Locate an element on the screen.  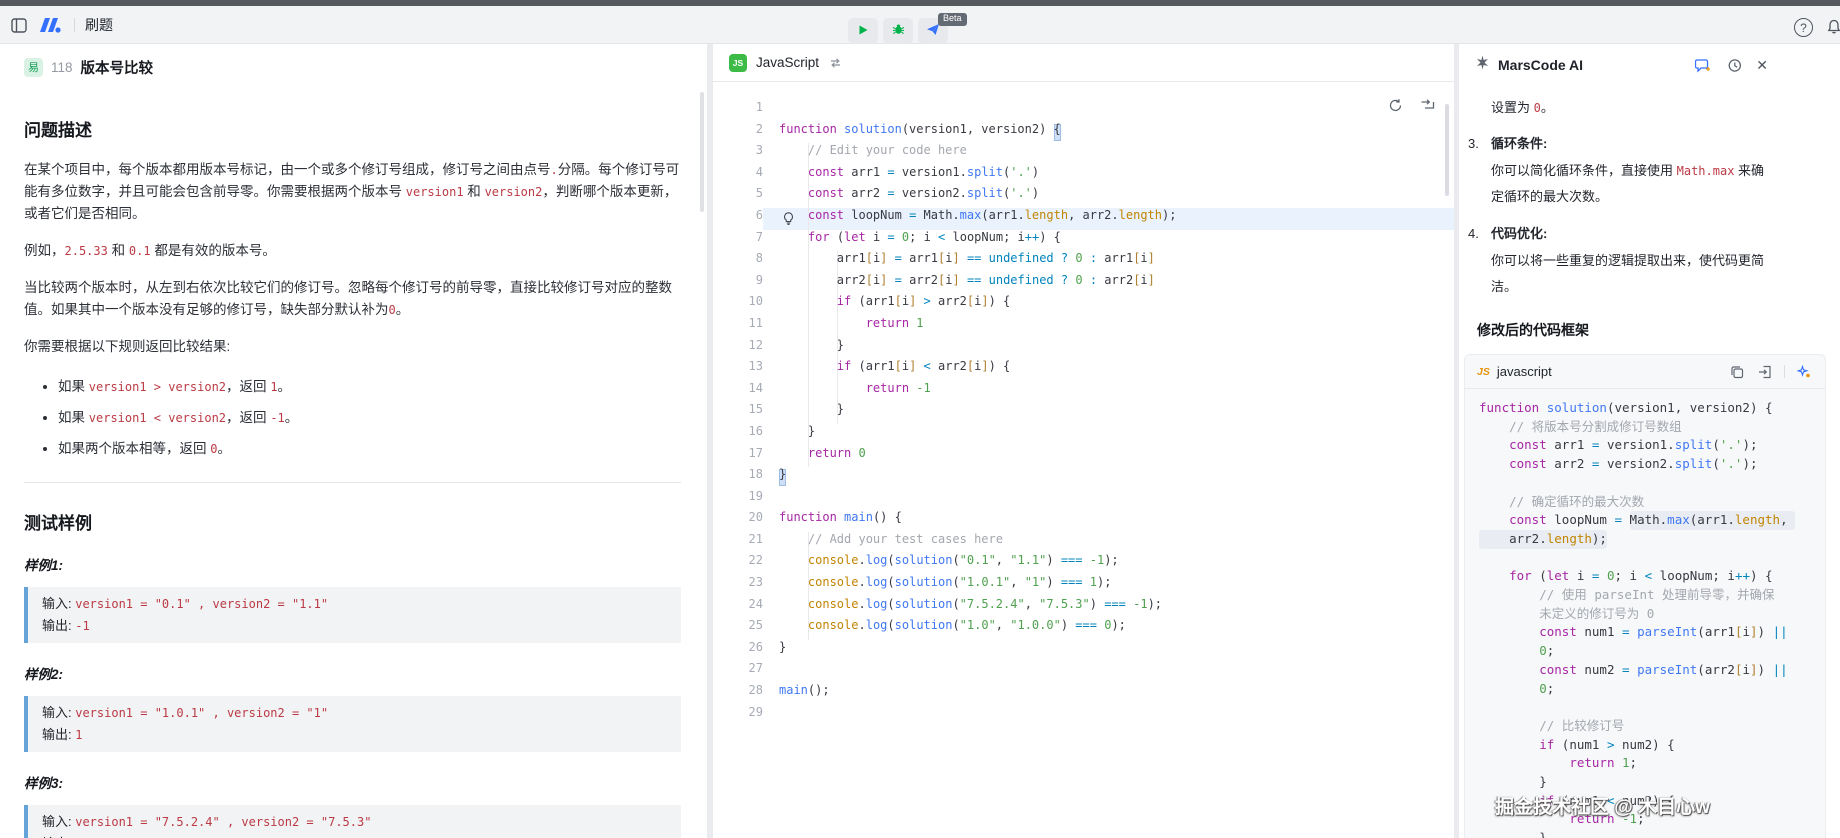
ai-code-line: if (num1 > num2) { is located at coordinates (1607, 744).